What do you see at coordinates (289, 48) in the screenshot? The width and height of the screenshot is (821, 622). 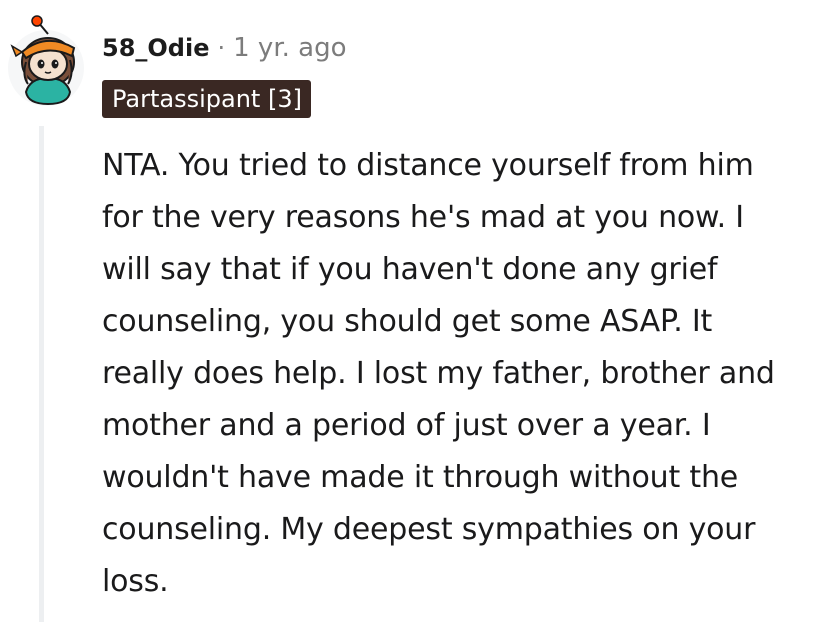 I see `comment-timestamp-link: 1 yr. ago` at bounding box center [289, 48].